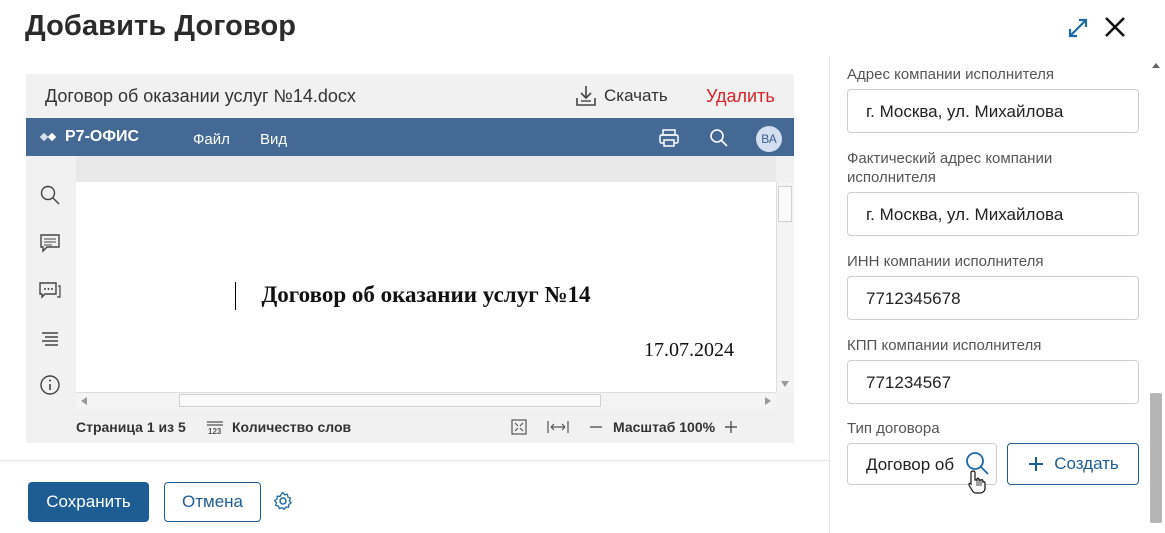 The image size is (1165, 533). What do you see at coordinates (951, 74) in the screenshot?
I see `field-label-address: Адрес компании исполнителя` at bounding box center [951, 74].